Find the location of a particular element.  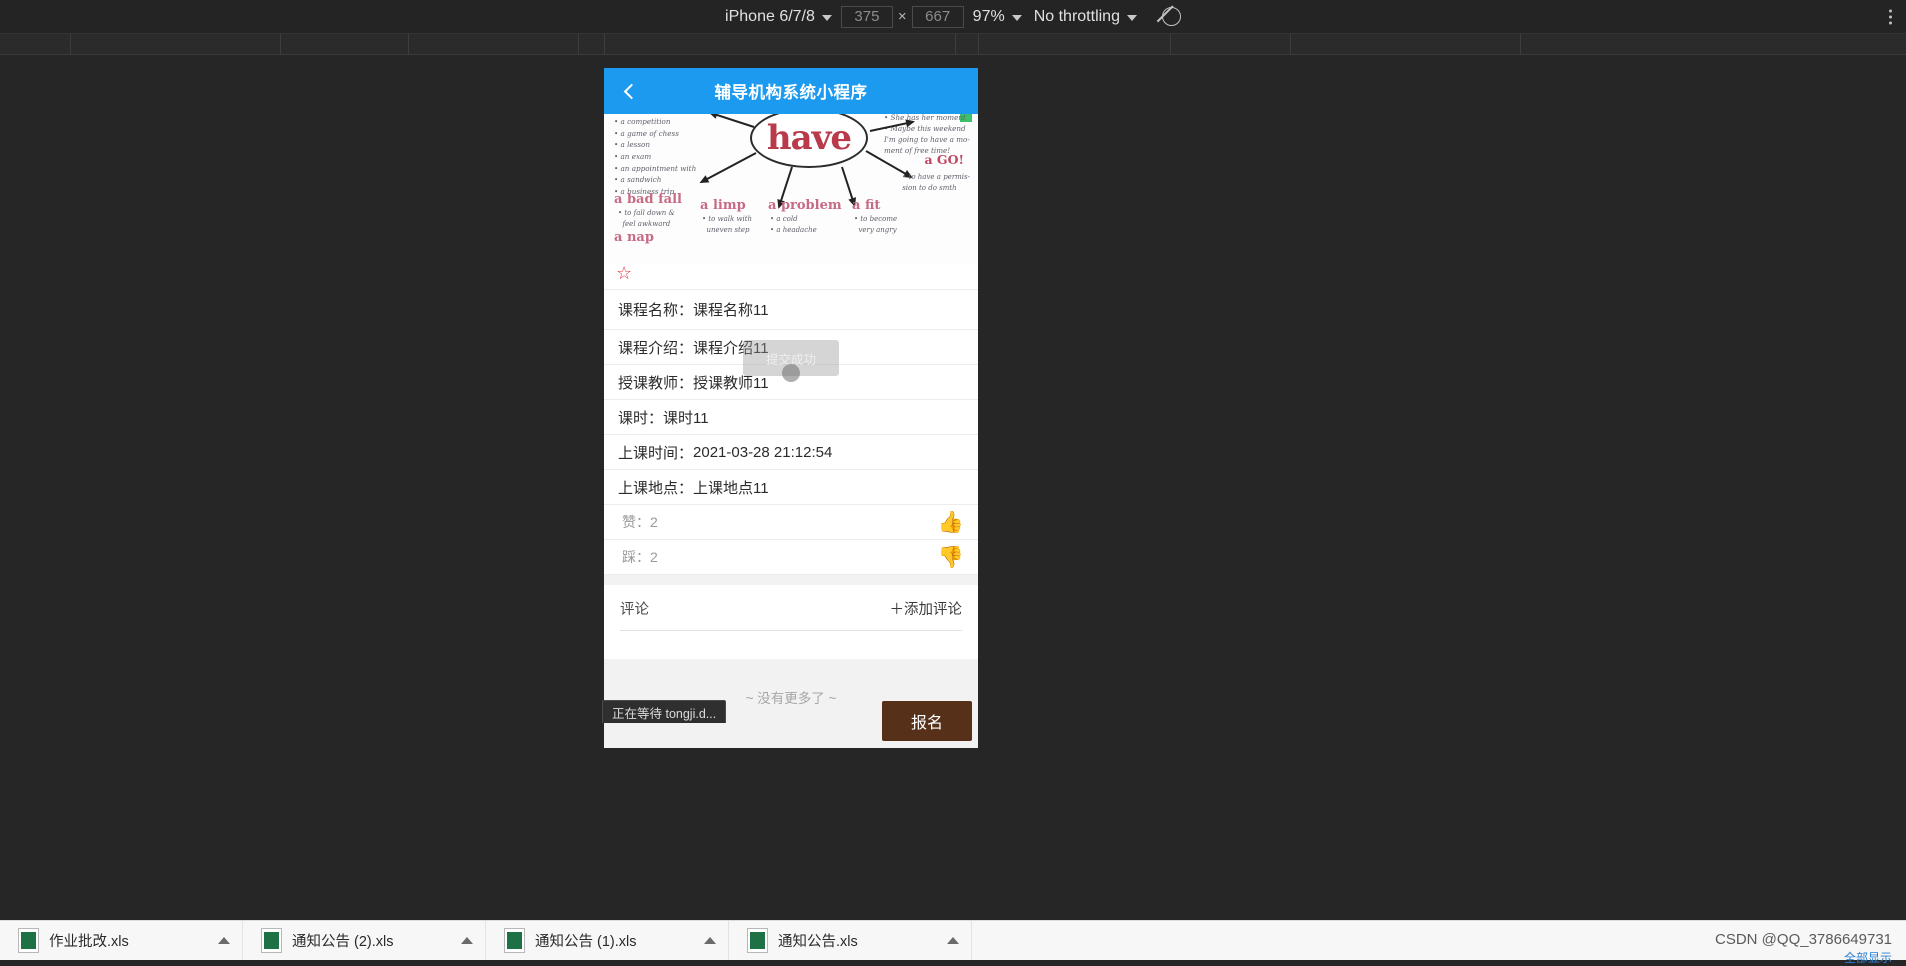

dislike-row: 踩：2 👎 is located at coordinates (791, 557).